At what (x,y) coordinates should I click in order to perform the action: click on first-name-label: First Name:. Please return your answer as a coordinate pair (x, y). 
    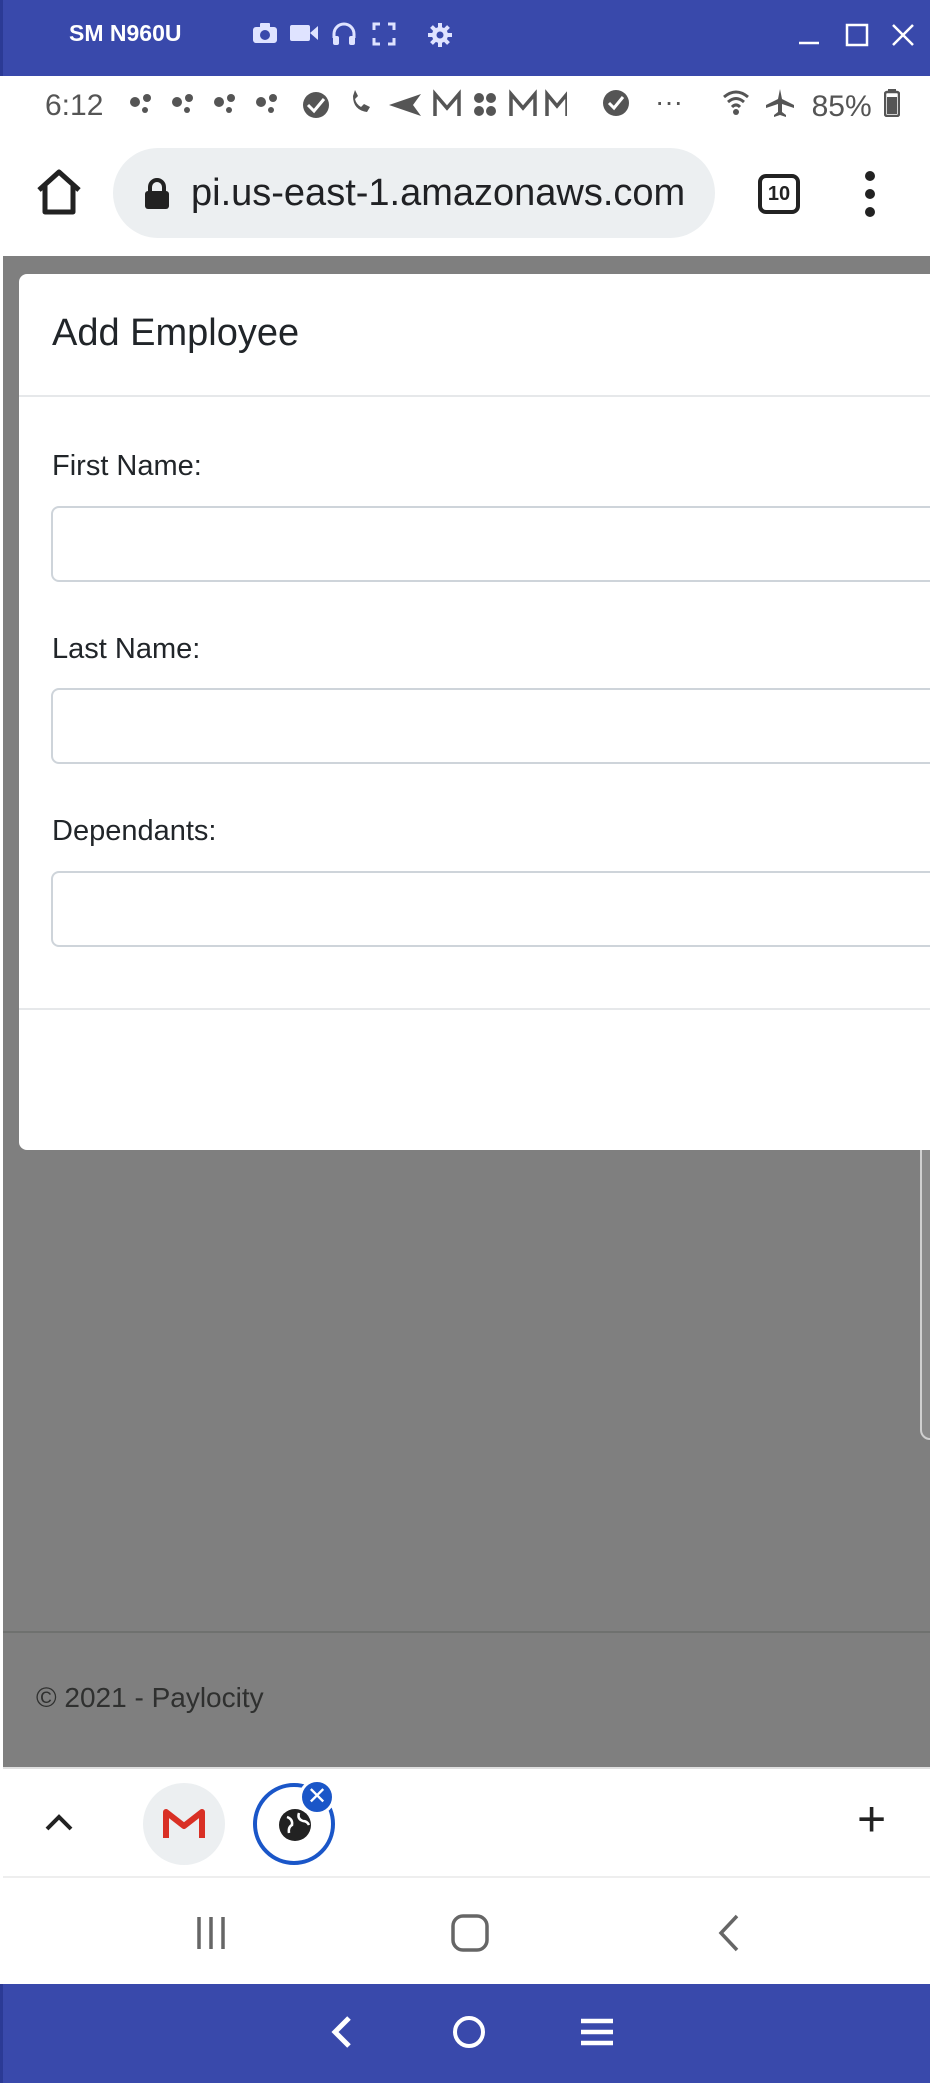
    Looking at the image, I should click on (127, 466).